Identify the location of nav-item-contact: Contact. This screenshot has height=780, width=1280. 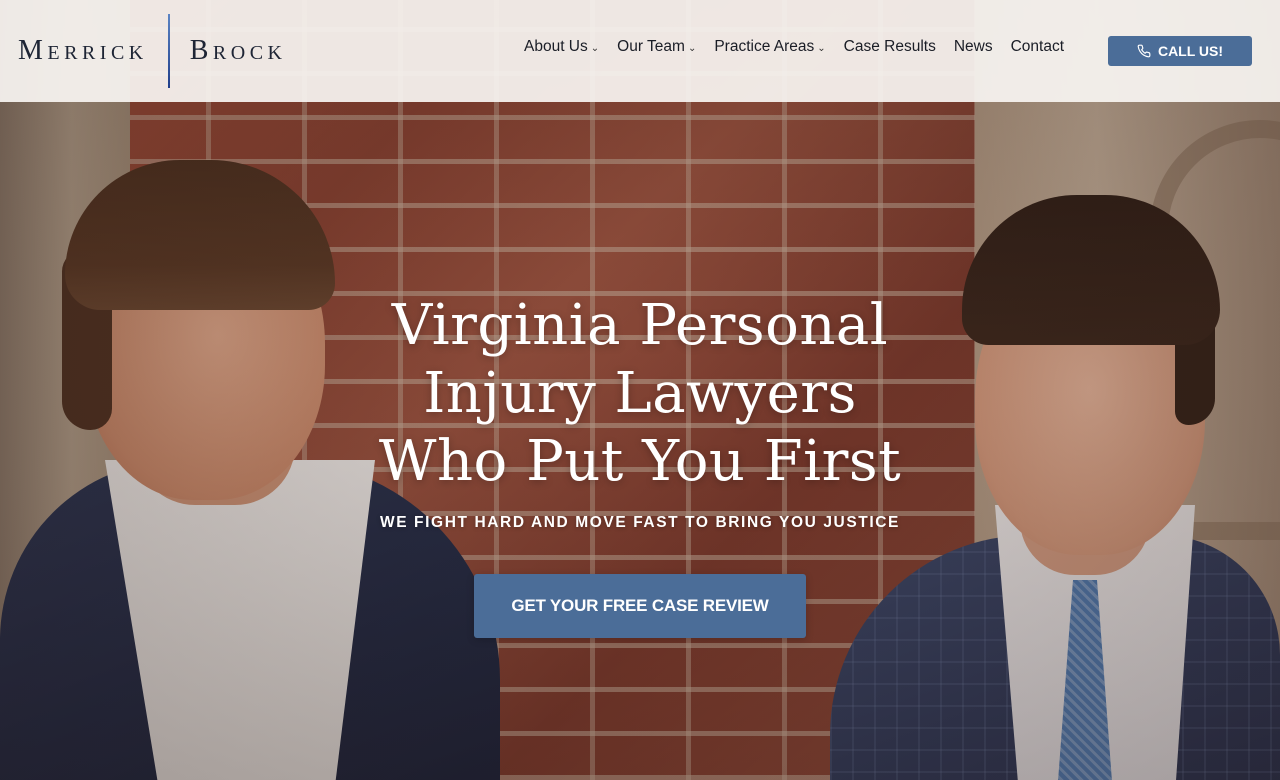
(1037, 47).